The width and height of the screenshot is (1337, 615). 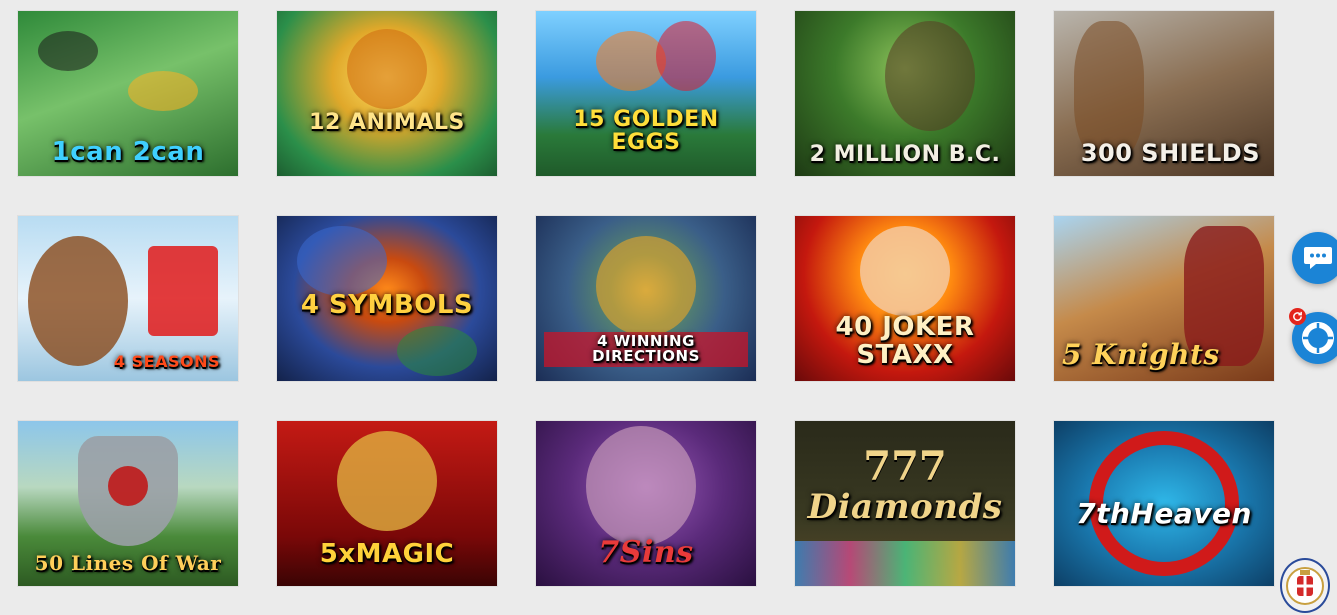 What do you see at coordinates (646, 286) in the screenshot?
I see `compass-art` at bounding box center [646, 286].